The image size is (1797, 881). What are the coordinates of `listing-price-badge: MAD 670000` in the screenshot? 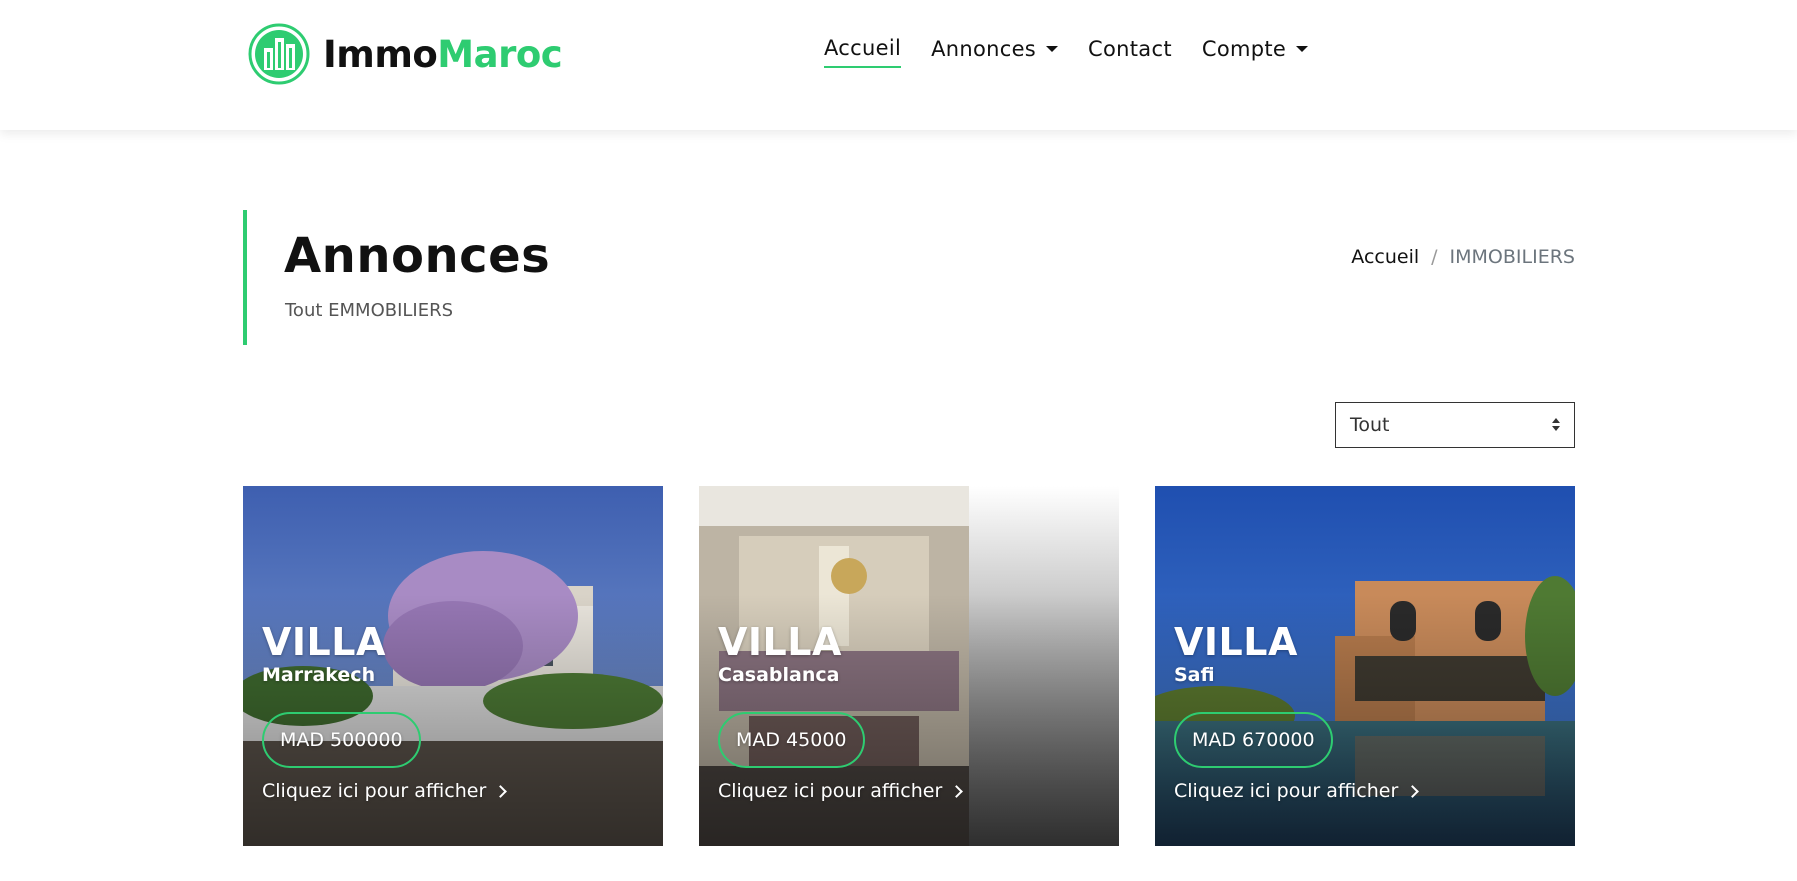 It's located at (1253, 740).